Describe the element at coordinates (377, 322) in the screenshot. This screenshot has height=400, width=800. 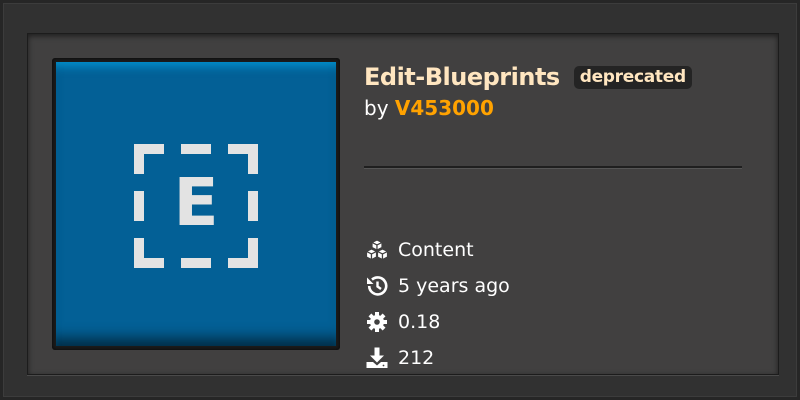
I see `gear-icon` at that location.